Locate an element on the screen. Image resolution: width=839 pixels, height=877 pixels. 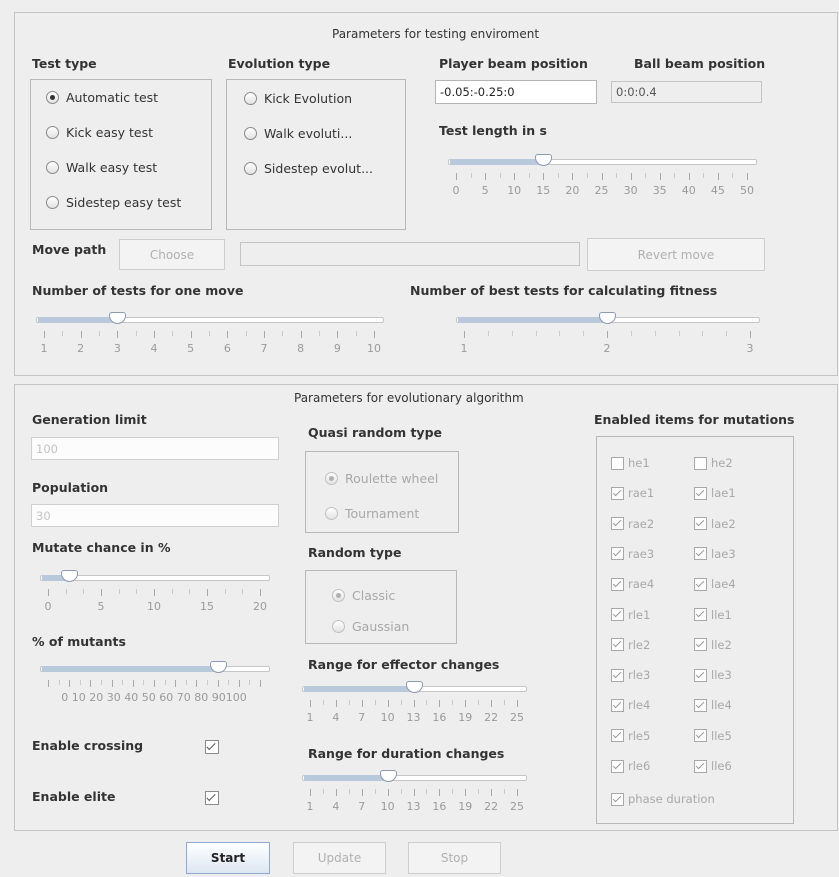
mutation-checkbox-lle1: lle1 is located at coordinates (713, 615).